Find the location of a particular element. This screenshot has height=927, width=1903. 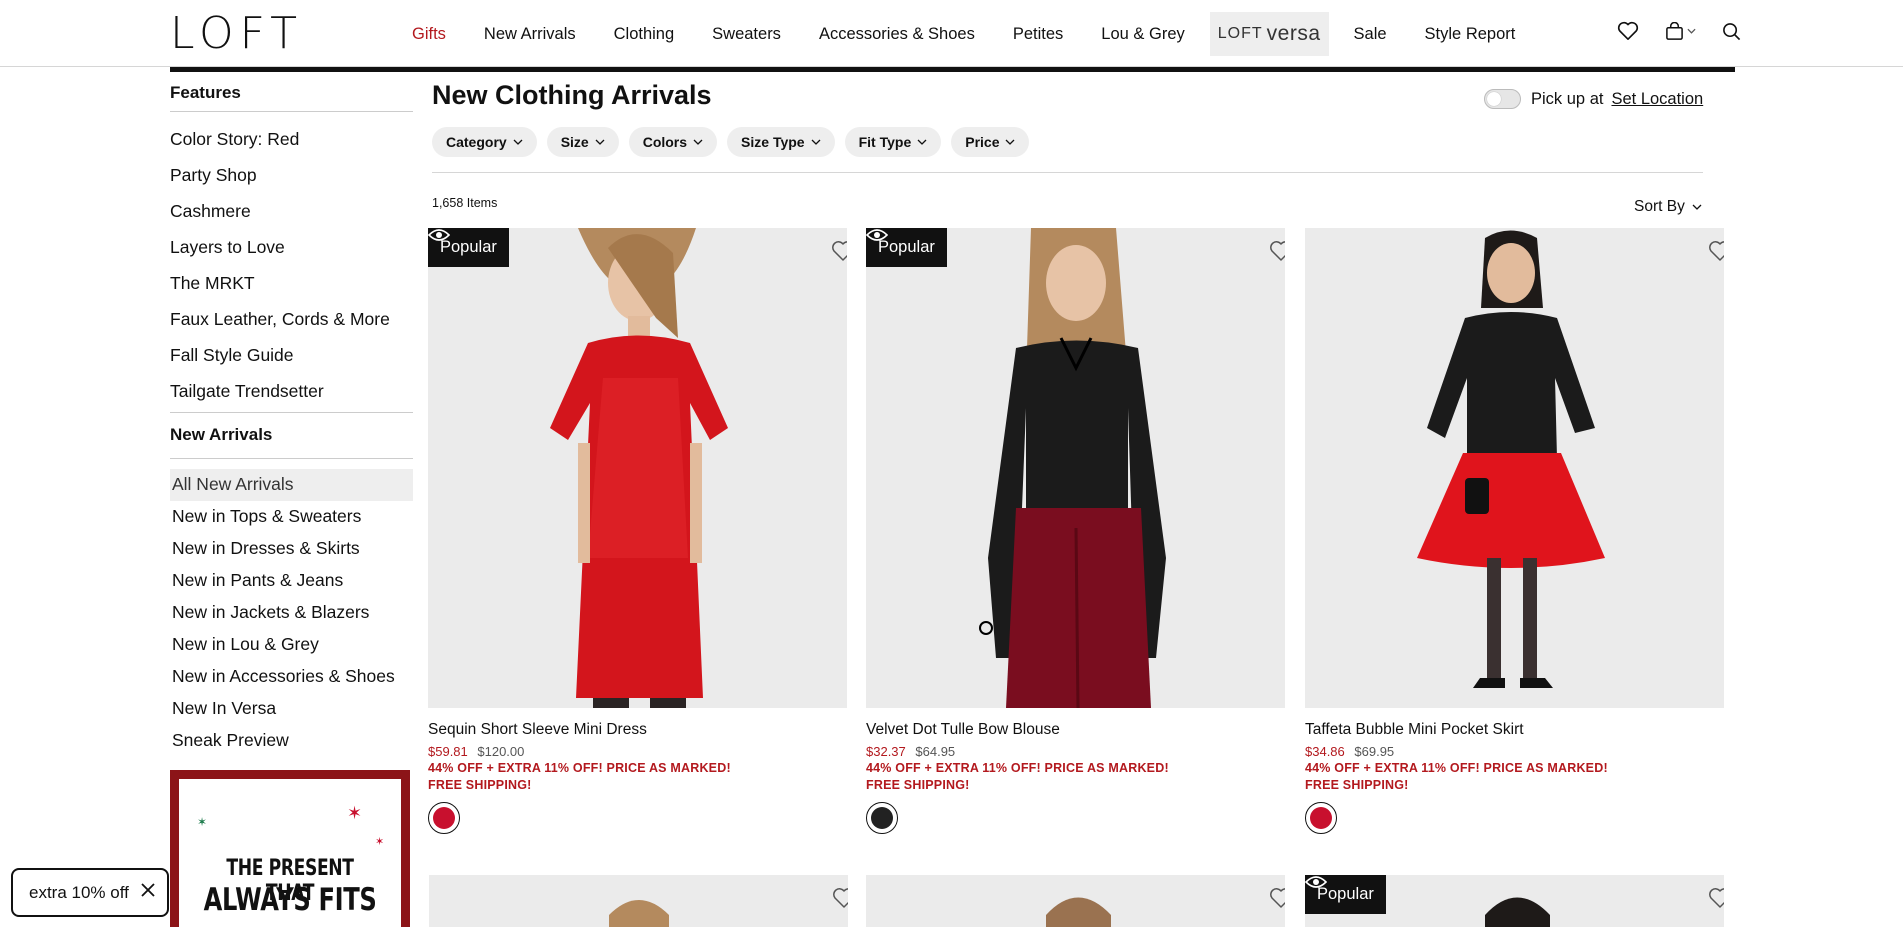

sidebar-item-new-lou-grey: New in Lou & Grey is located at coordinates (291, 645).